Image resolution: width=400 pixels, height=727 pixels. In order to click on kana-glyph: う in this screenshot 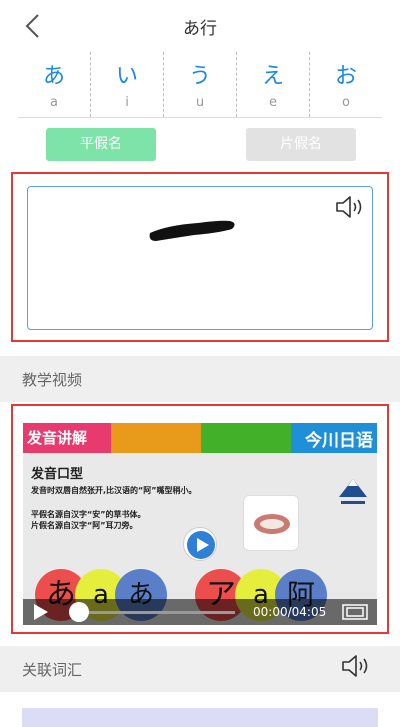, I will do `click(199, 76)`.